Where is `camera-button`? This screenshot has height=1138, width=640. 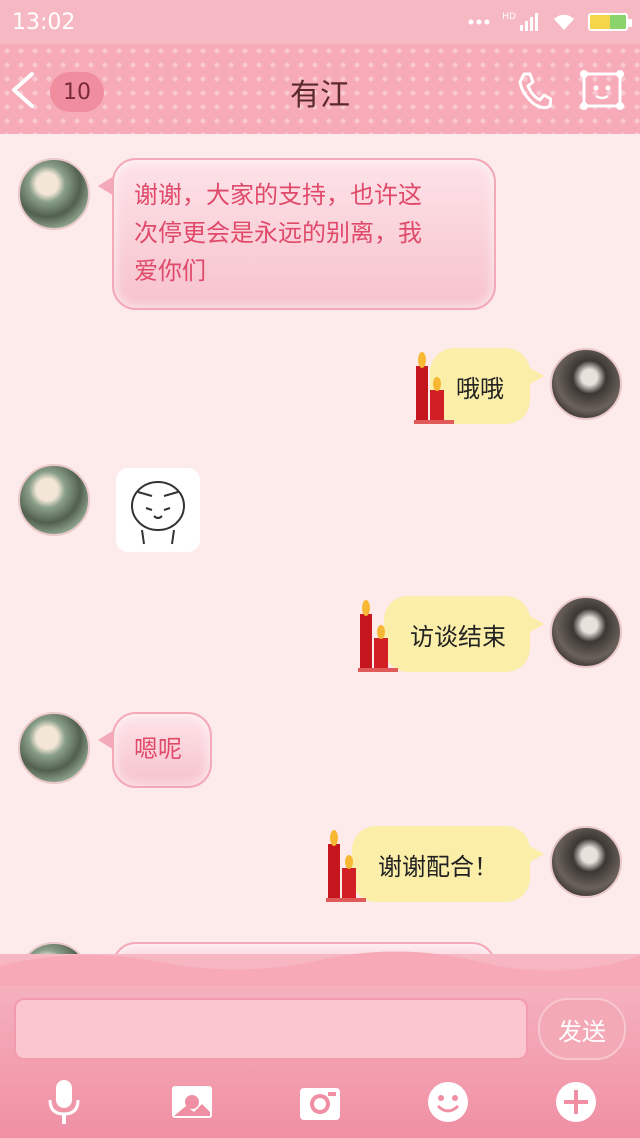
camera-button is located at coordinates (320, 1102).